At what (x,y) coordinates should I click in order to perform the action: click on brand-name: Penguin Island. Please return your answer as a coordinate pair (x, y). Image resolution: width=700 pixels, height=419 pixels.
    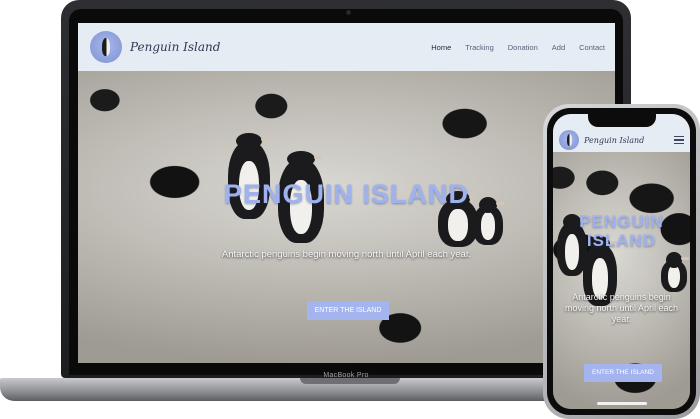
    Looking at the image, I should click on (175, 47).